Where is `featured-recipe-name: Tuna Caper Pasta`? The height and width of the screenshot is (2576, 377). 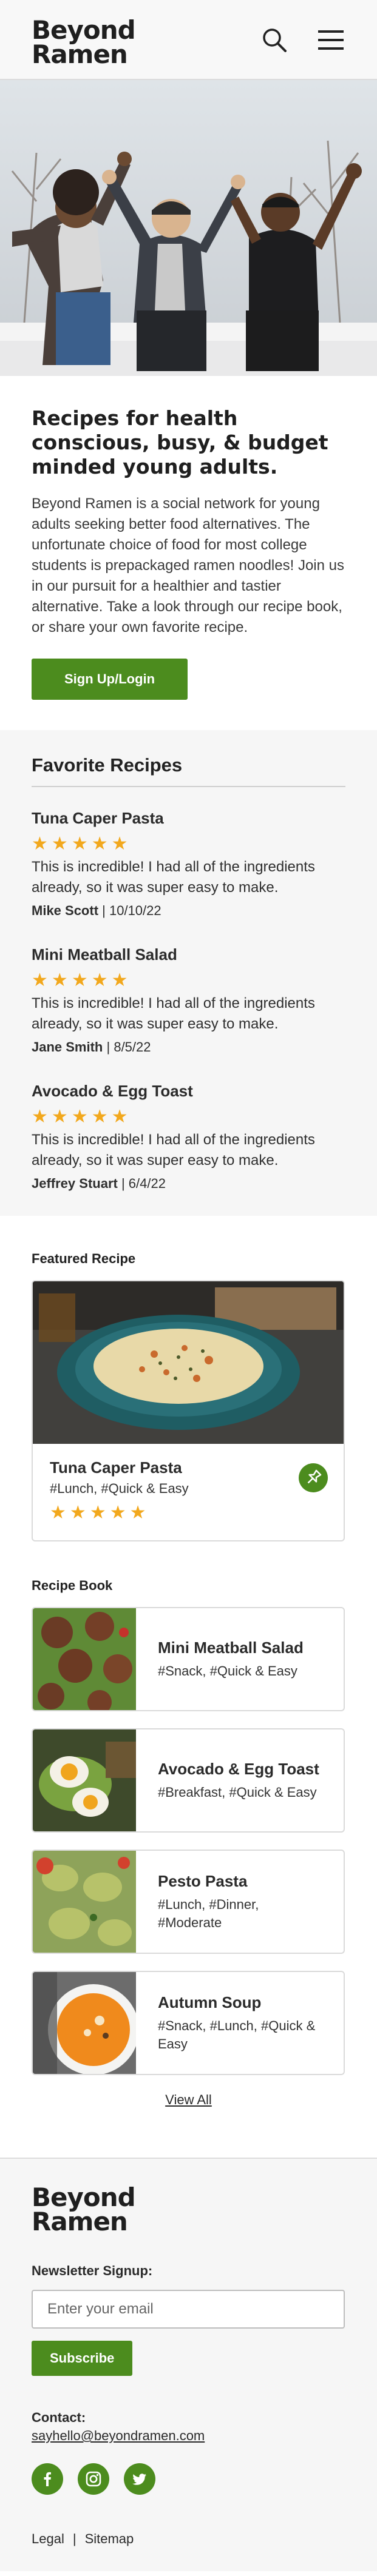 featured-recipe-name: Tuna Caper Pasta is located at coordinates (116, 1467).